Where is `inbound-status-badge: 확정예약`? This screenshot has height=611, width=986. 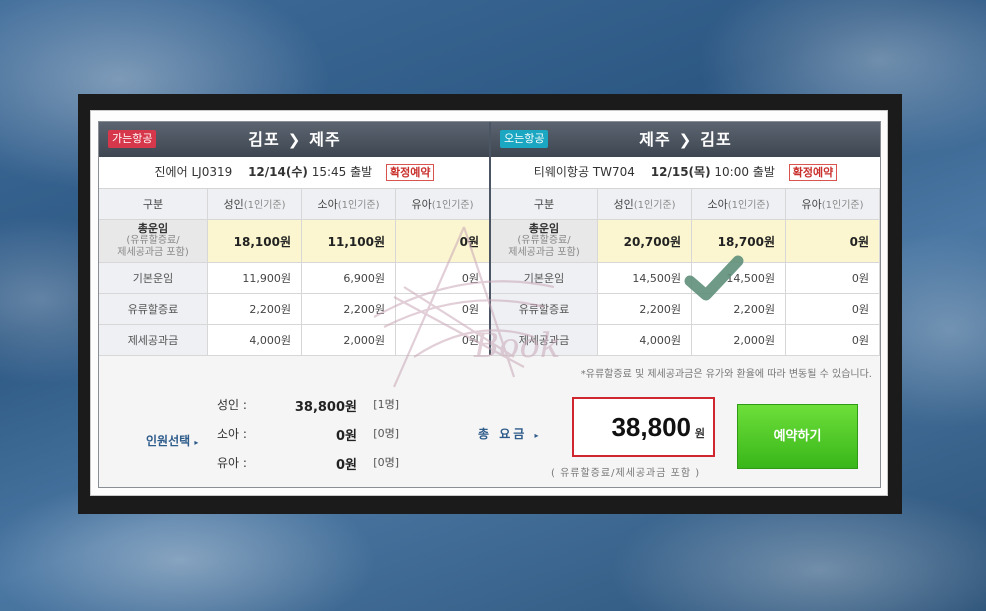 inbound-status-badge: 확정예약 is located at coordinates (813, 172).